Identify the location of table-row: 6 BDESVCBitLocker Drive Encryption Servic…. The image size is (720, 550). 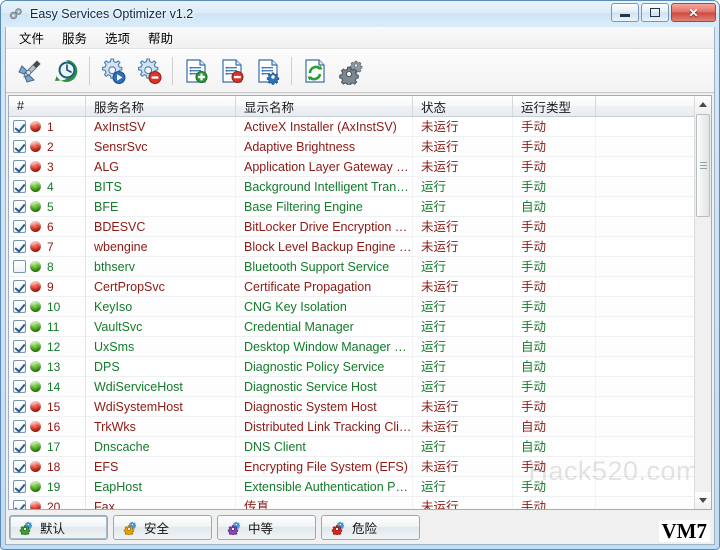
(360, 226).